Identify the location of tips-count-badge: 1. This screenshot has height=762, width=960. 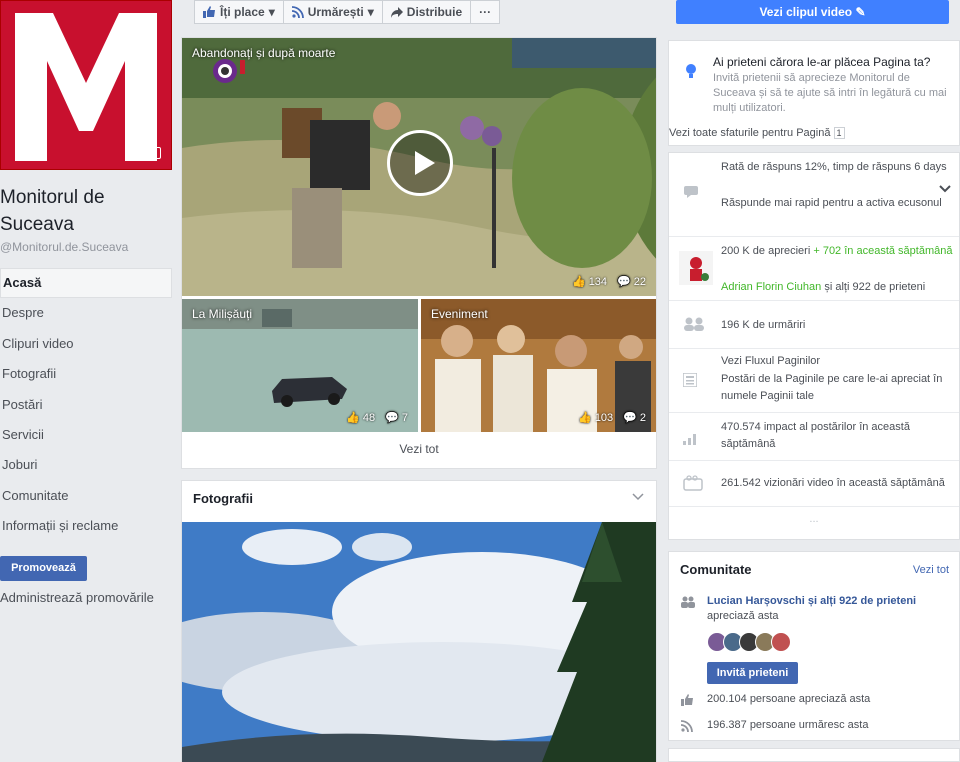
(839, 133).